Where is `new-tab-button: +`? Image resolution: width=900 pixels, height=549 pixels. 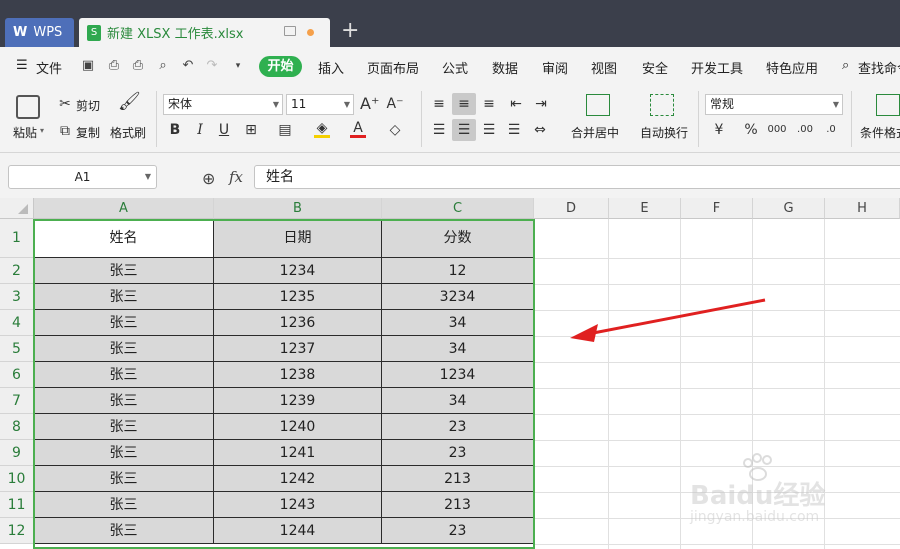
new-tab-button: + is located at coordinates (350, 31).